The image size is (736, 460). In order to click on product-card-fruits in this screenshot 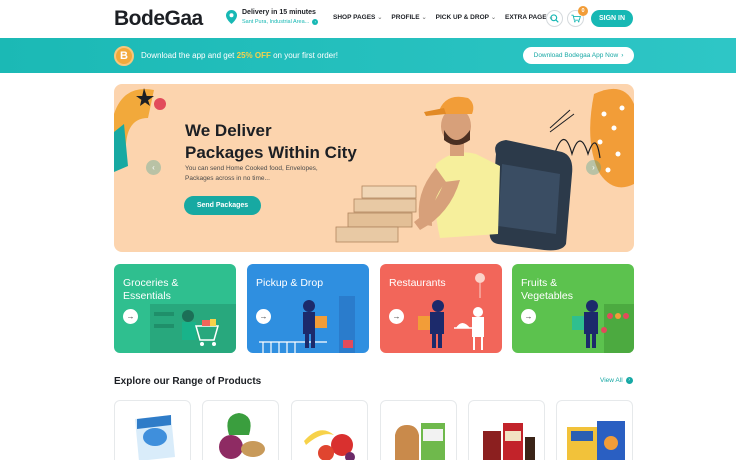, I will do `click(329, 430)`.